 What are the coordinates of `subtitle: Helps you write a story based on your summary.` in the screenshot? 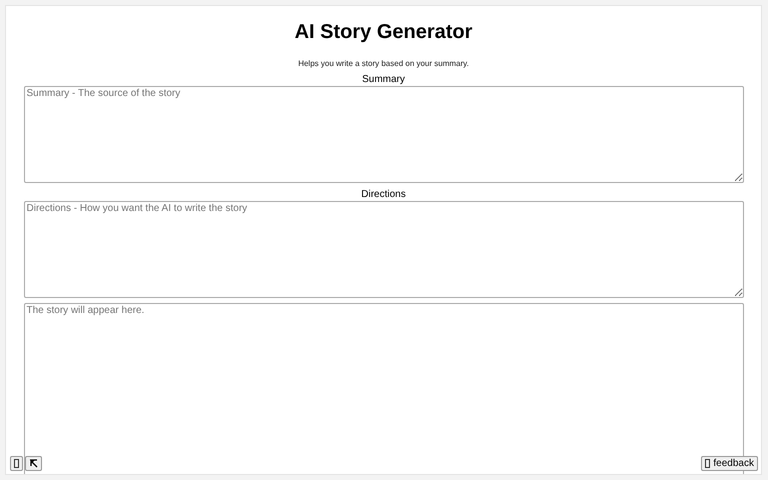 It's located at (383, 63).